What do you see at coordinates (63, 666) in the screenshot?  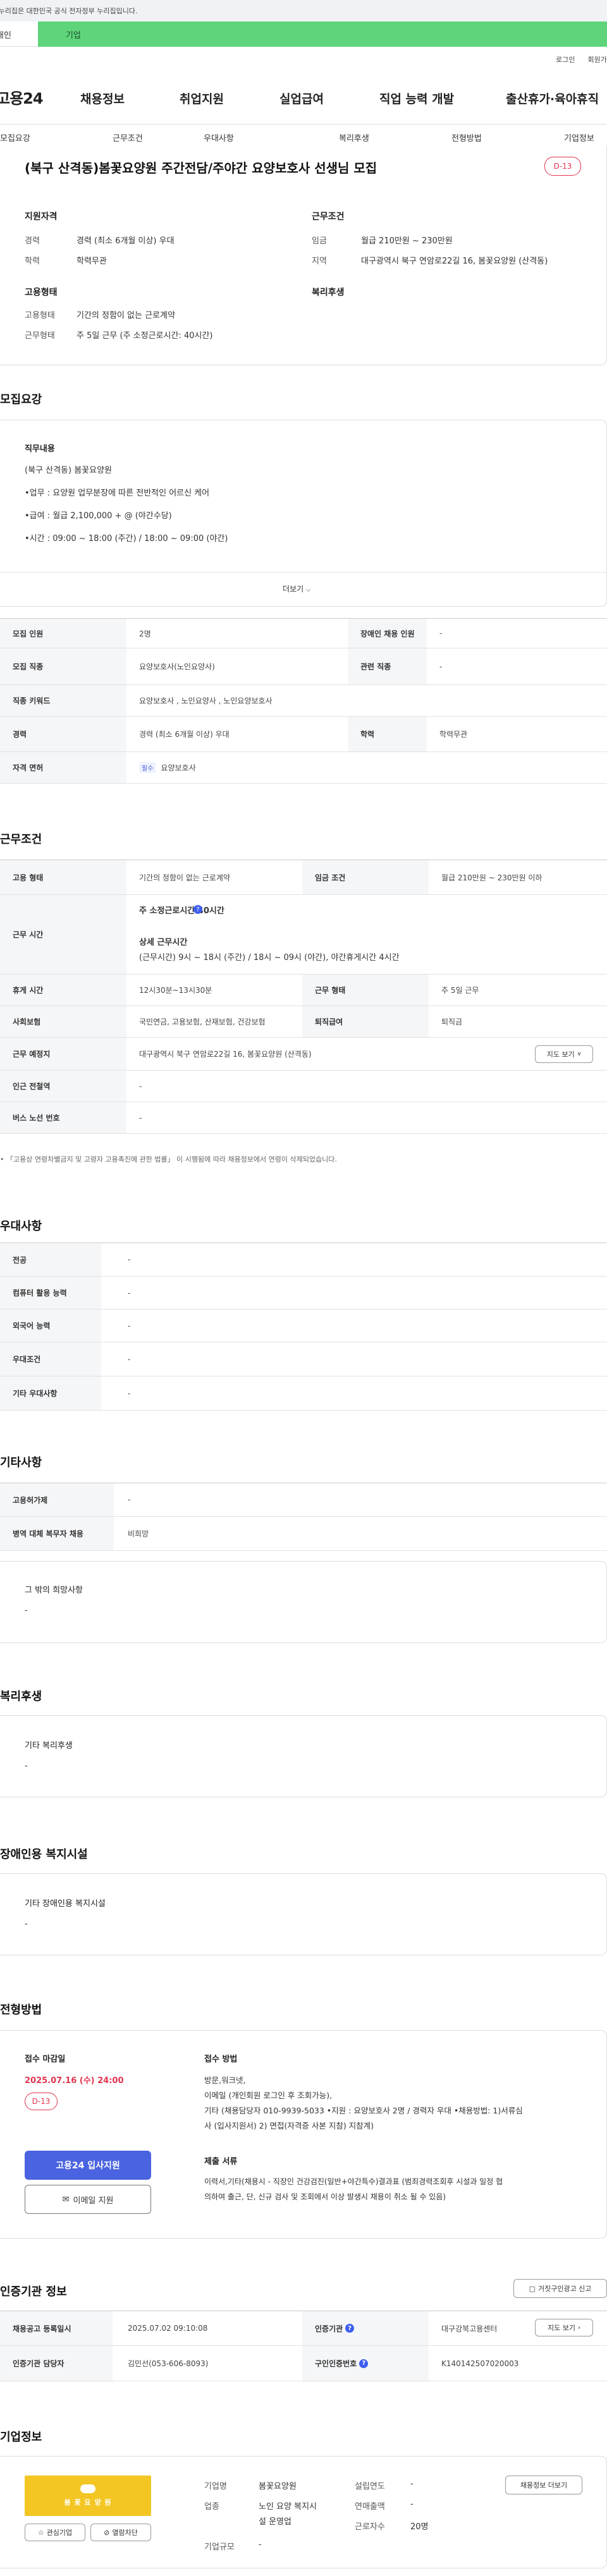 I see `table-header: 모집 직종` at bounding box center [63, 666].